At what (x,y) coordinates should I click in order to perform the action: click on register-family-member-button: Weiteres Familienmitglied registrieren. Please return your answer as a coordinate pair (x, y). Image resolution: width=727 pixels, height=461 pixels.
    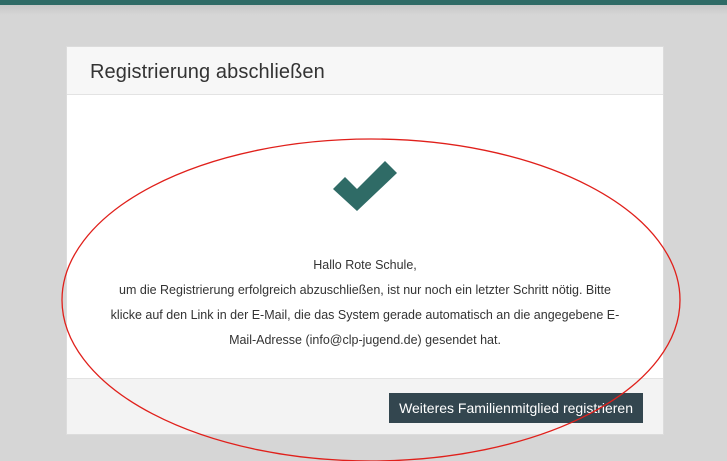
    Looking at the image, I should click on (516, 408).